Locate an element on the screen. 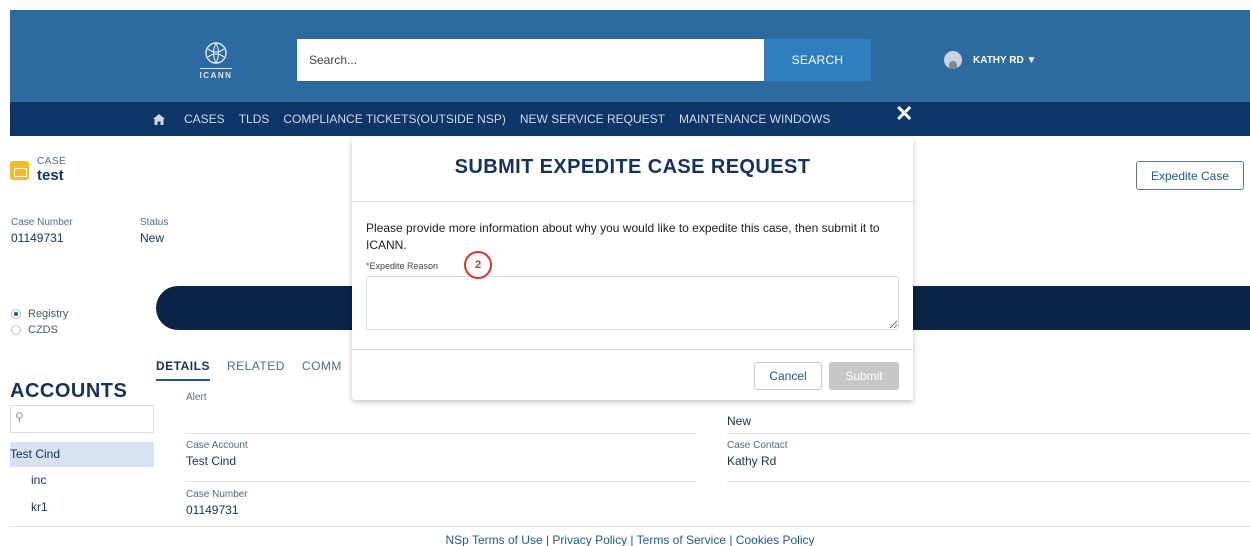 The width and height of the screenshot is (1250, 546). tab-related: RELATED is located at coordinates (256, 370).